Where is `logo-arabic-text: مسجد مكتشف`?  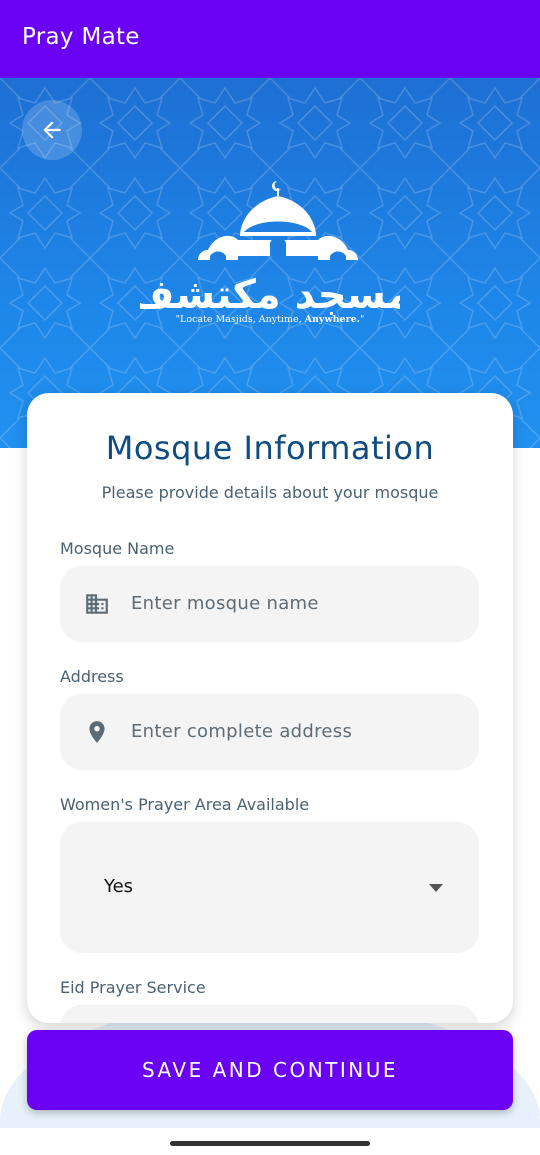 logo-arabic-text: مسجد مكتشف is located at coordinates (270, 295).